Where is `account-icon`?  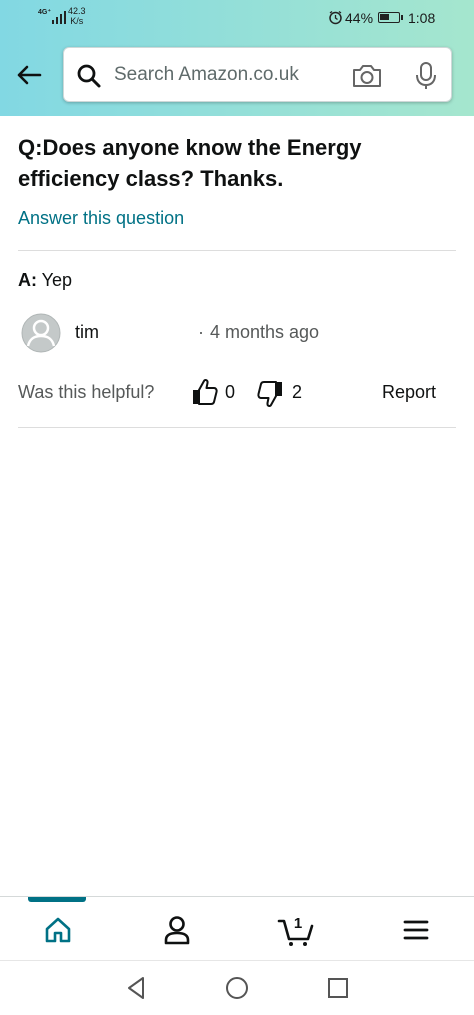
account-icon is located at coordinates (177, 930).